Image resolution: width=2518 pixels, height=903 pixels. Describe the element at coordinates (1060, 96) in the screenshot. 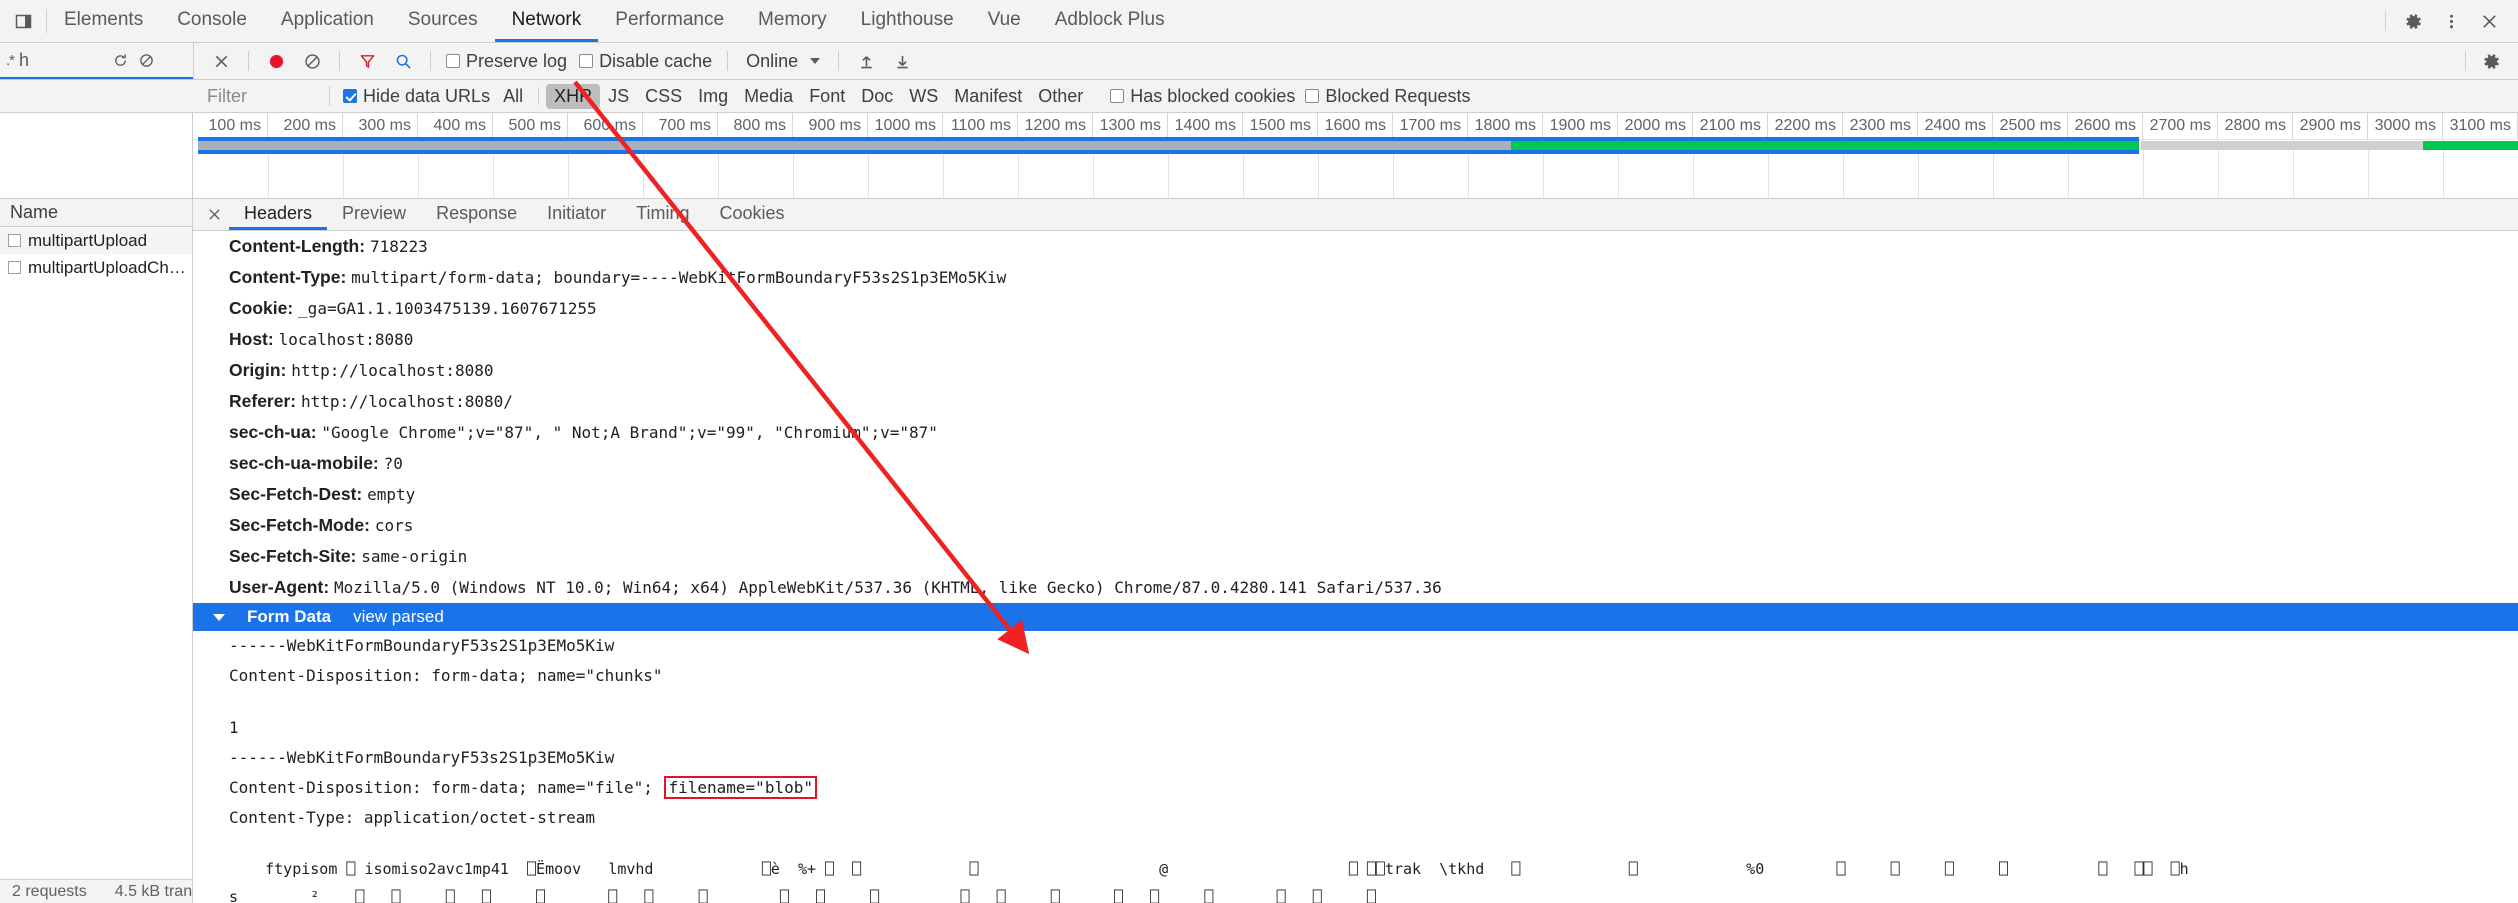

I see `type-filter-other: Other` at that location.